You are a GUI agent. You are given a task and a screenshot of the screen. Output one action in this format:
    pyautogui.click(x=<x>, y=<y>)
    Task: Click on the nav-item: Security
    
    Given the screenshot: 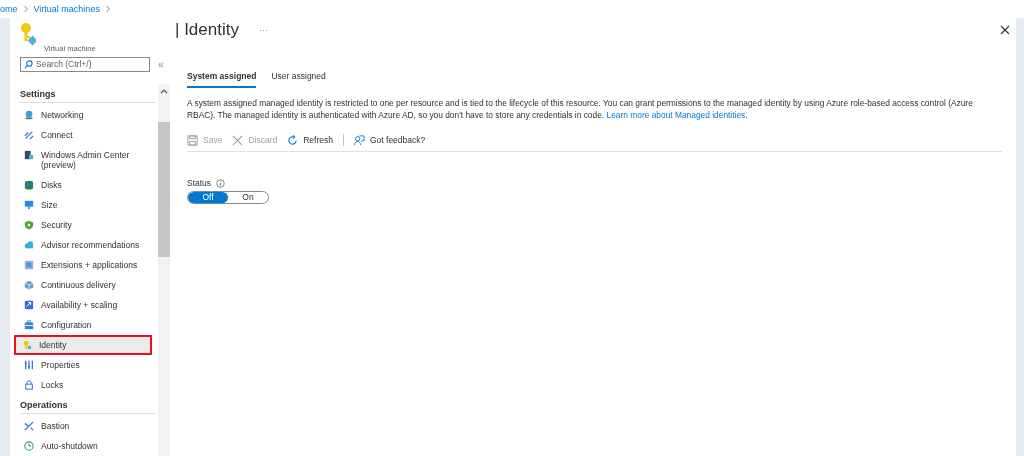 What is the action you would take?
    pyautogui.click(x=88, y=225)
    